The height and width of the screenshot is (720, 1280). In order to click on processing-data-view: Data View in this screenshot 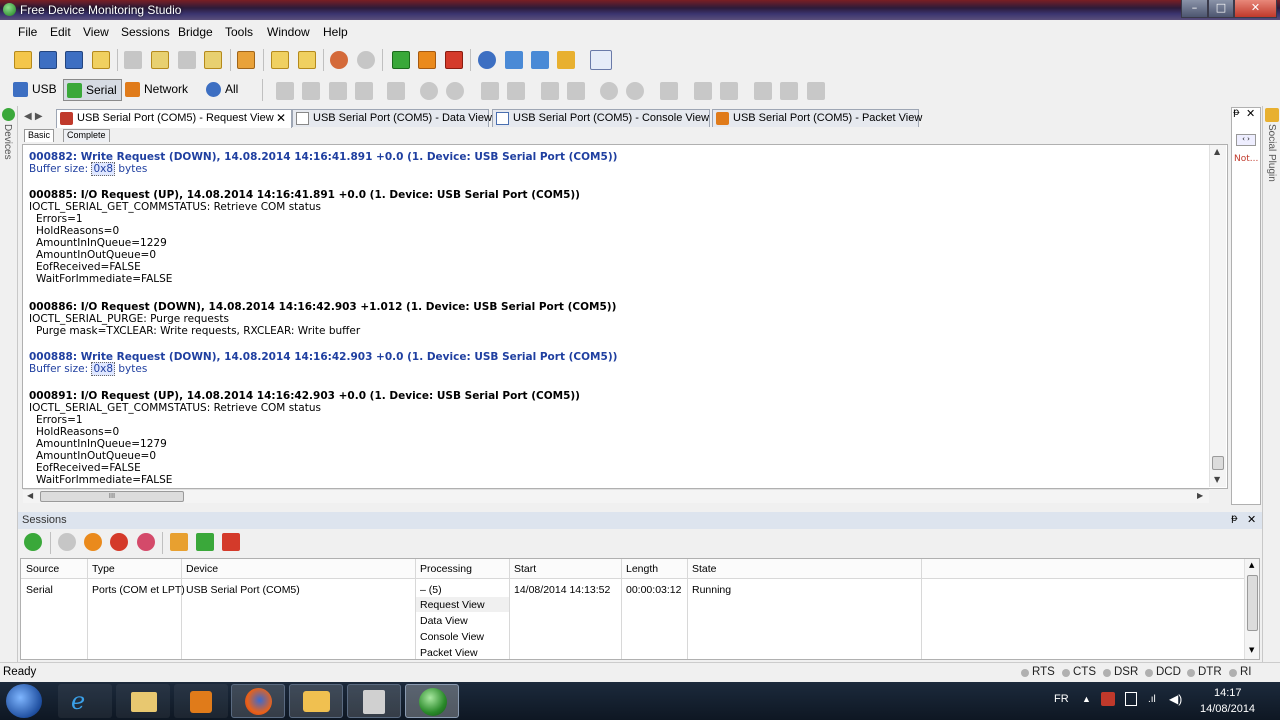, I will do `click(444, 621)`.